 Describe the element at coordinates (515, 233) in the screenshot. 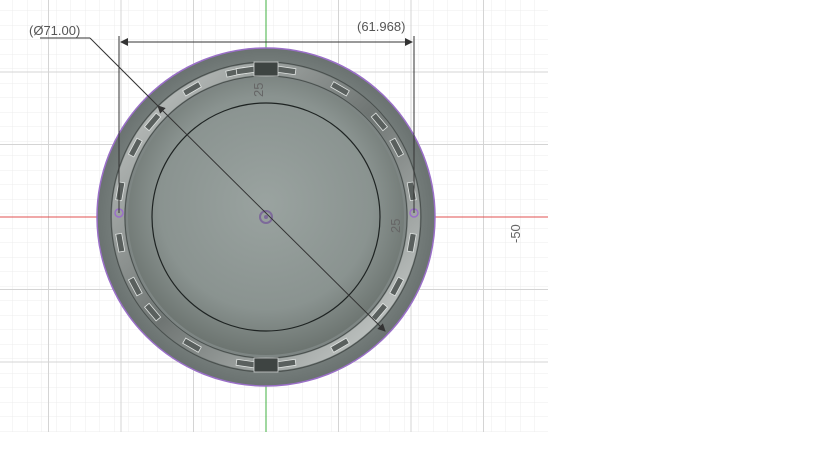

I see `axis-label-y-neg-50: -50` at that location.